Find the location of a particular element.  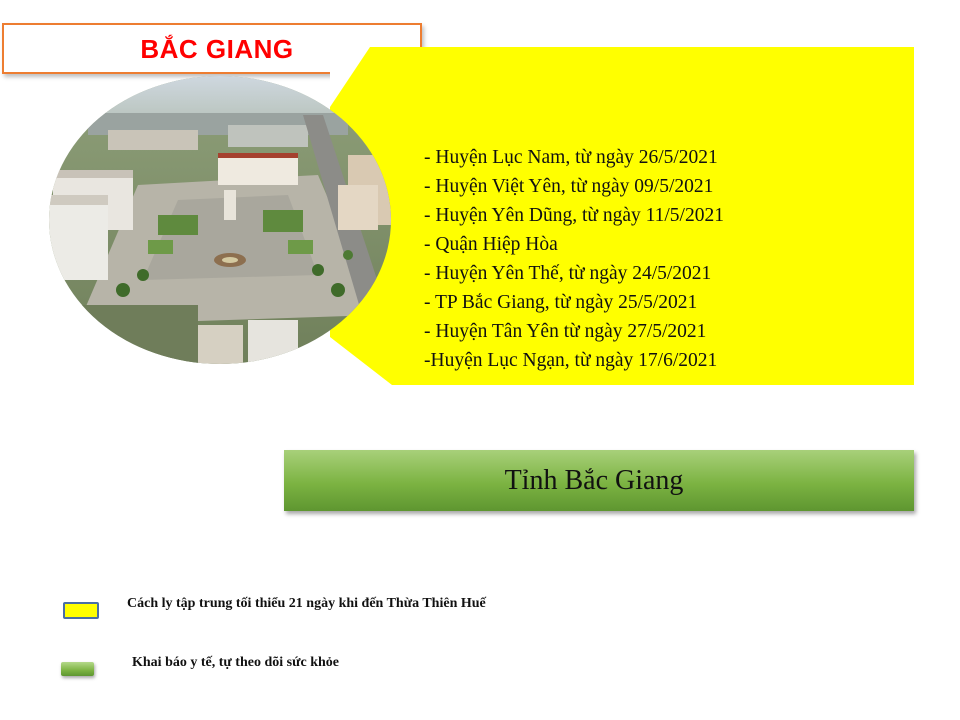

district-item: - Huyện Yên Dũng, từ ngày 11/5/2021 is located at coordinates (574, 215).